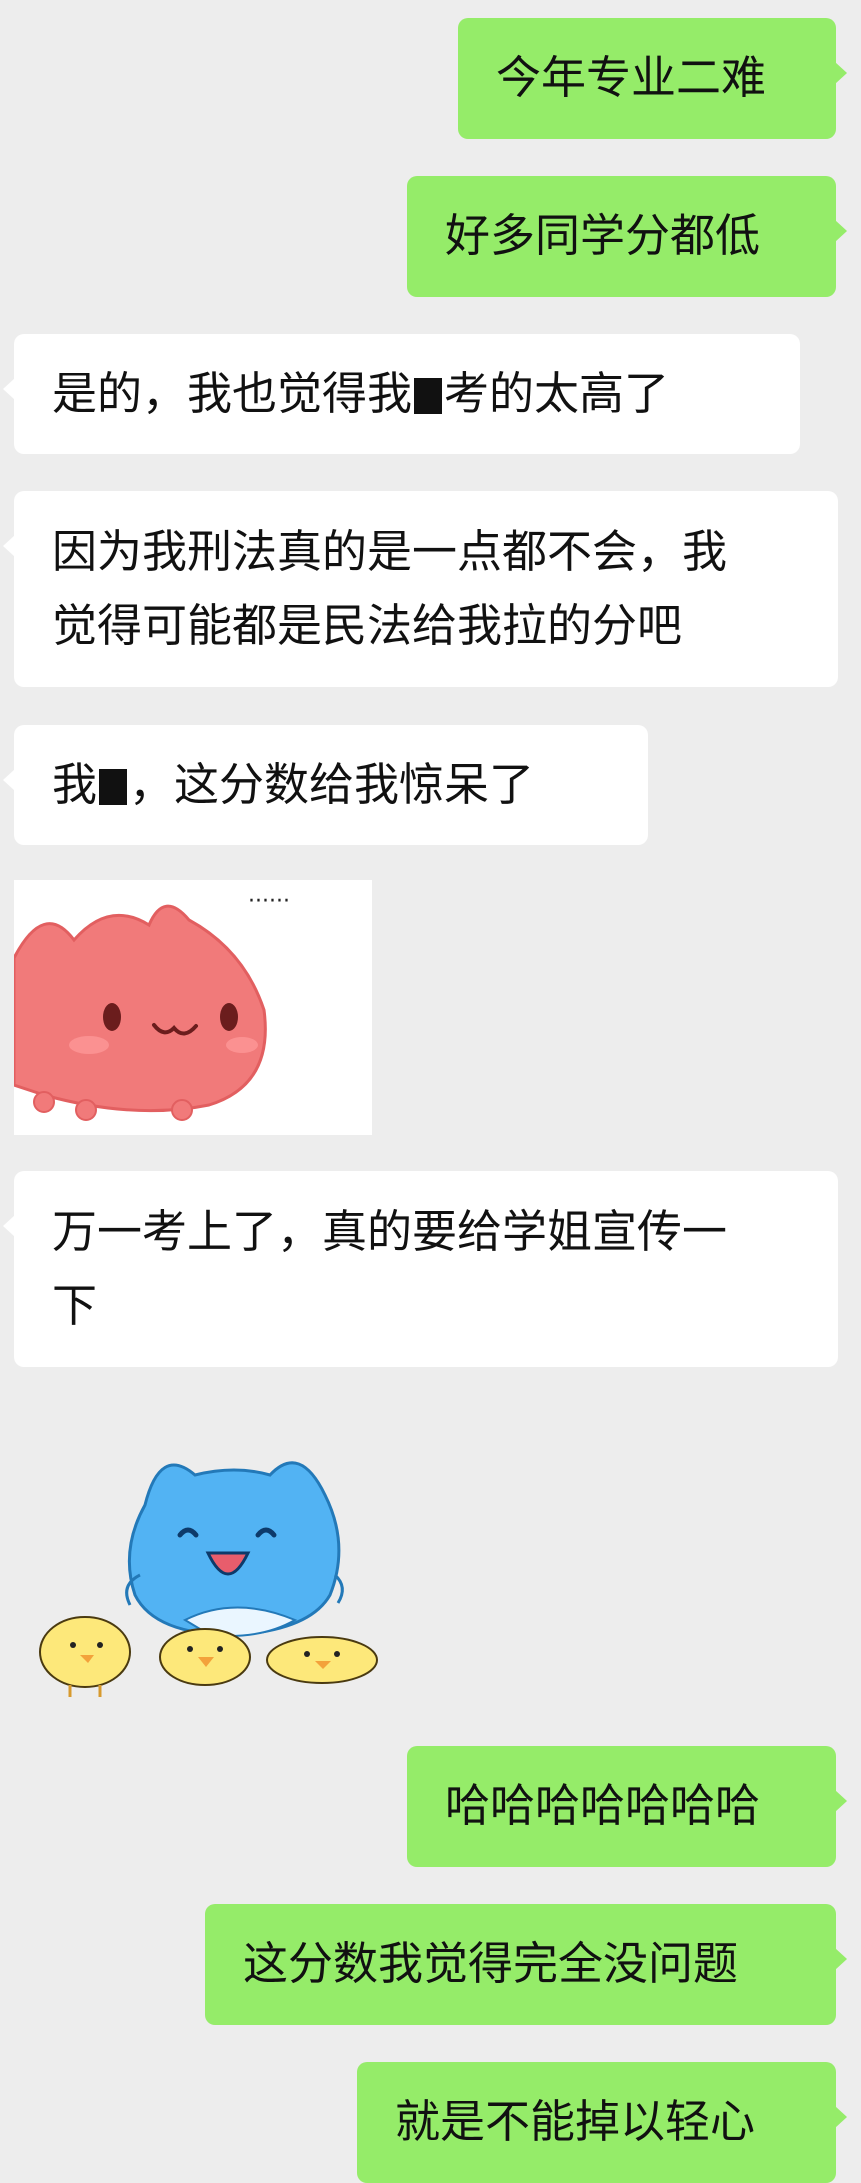  I want to click on message-text-line: 因为我刑法真的是一点都不会，我, so click(390, 551).